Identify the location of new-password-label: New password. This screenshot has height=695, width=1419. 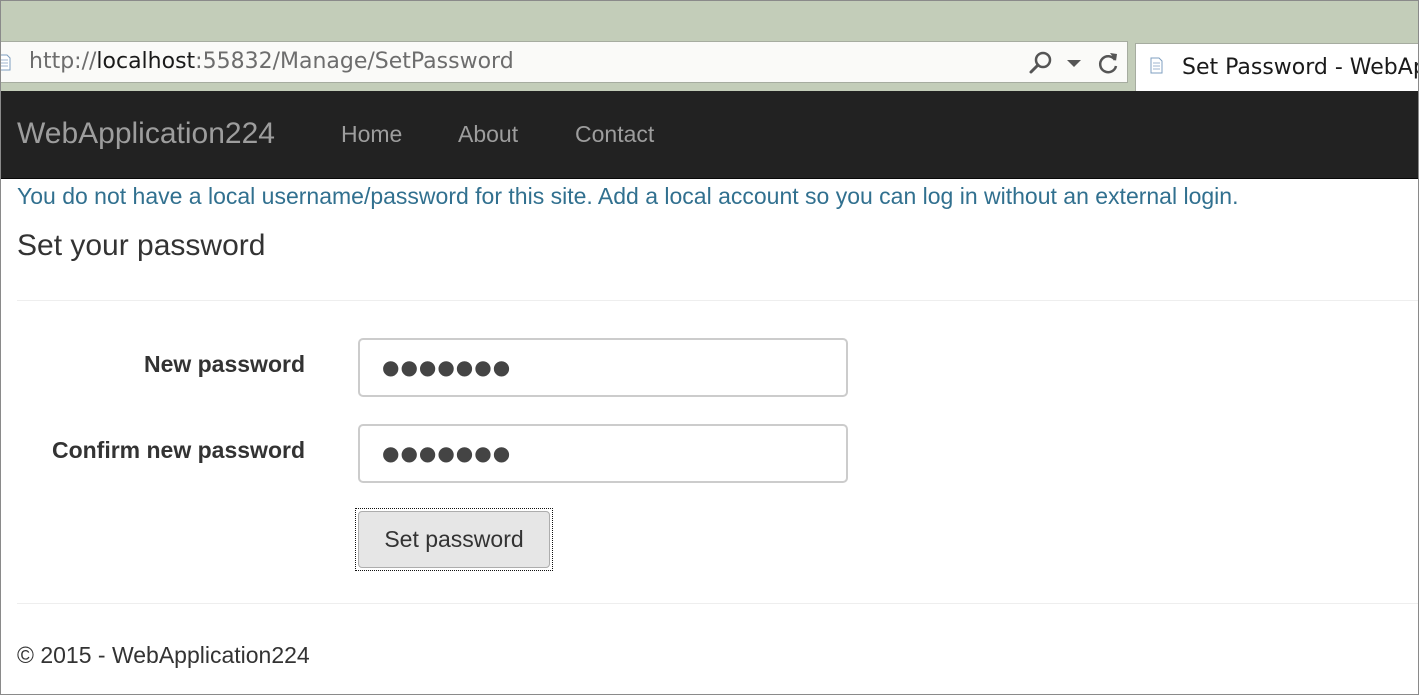
(224, 364).